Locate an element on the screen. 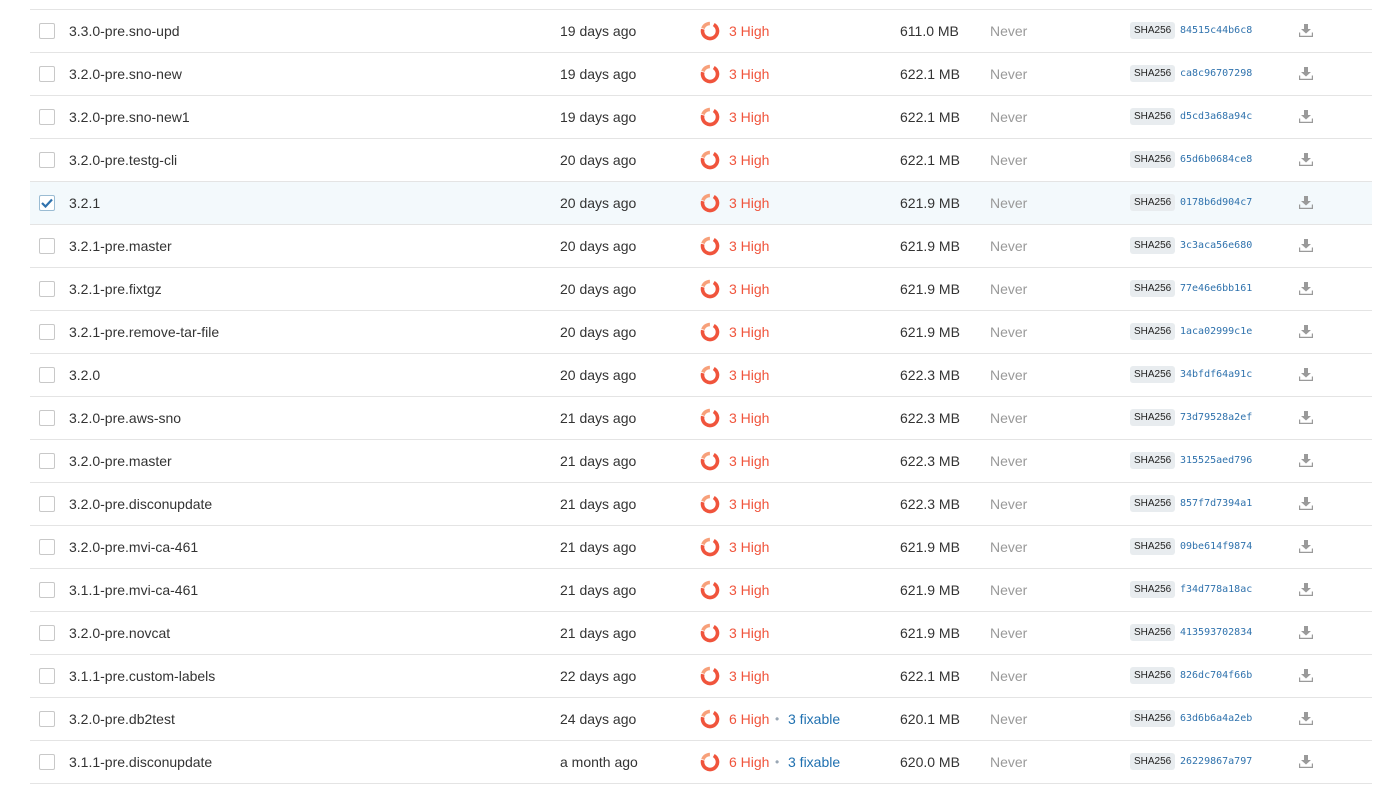  digest-link: 315525aed796 is located at coordinates (1216, 461).